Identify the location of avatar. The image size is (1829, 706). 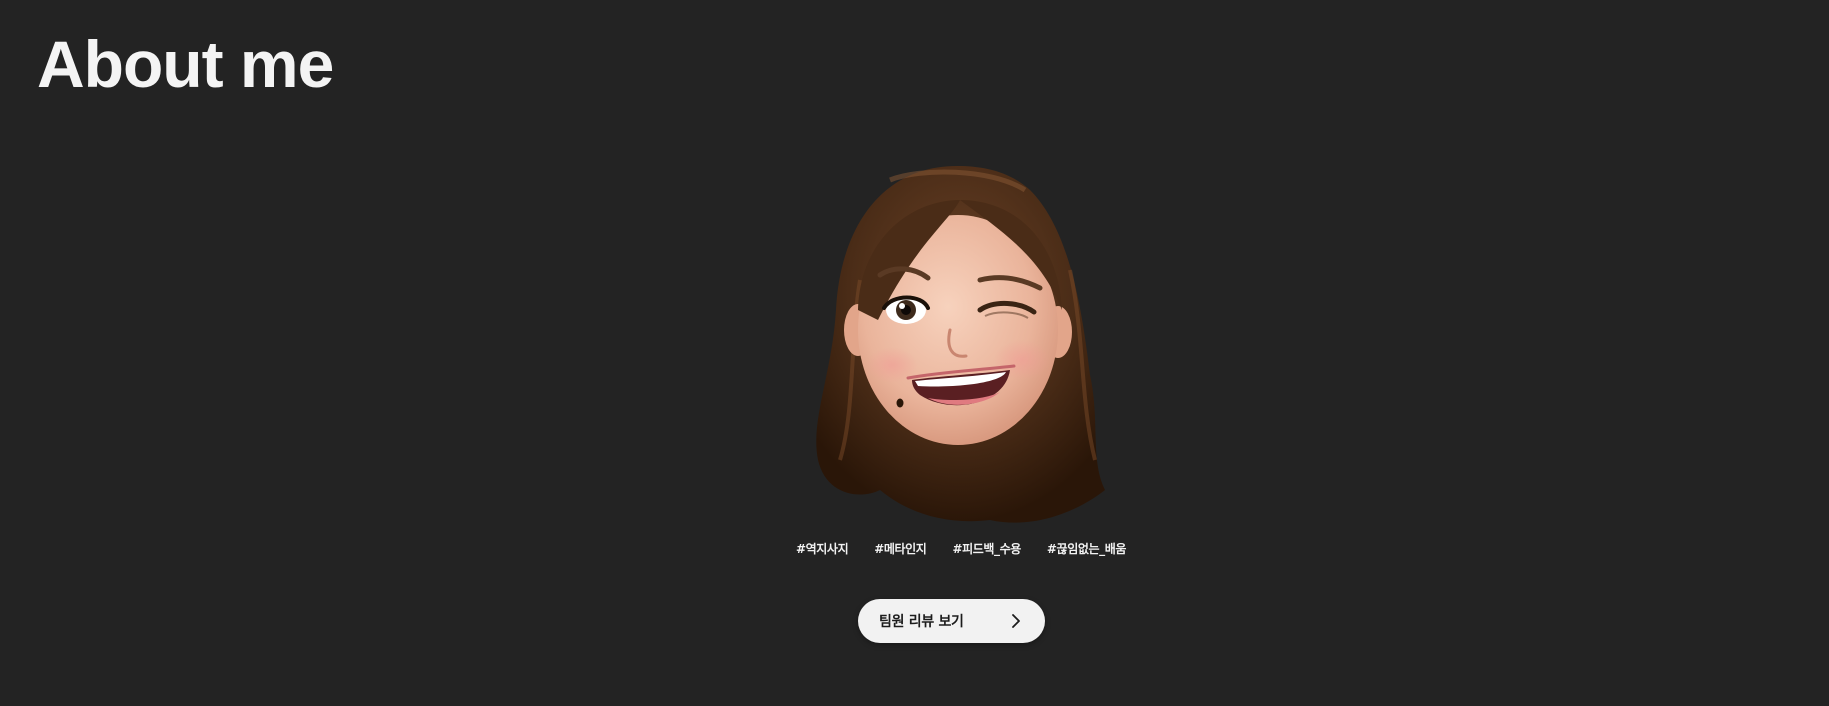
(957, 347).